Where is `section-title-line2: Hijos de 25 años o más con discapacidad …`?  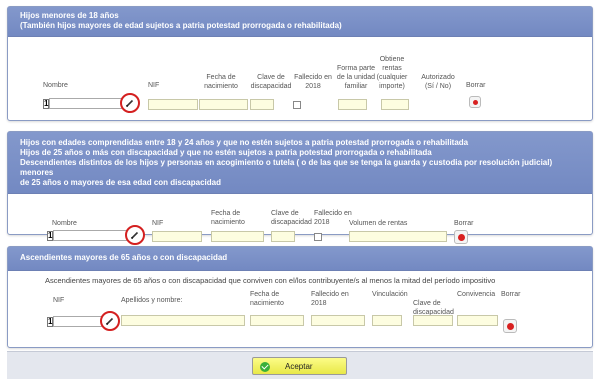
section-title-line2: Hijos de 25 años o más con discapacidad … is located at coordinates (226, 152).